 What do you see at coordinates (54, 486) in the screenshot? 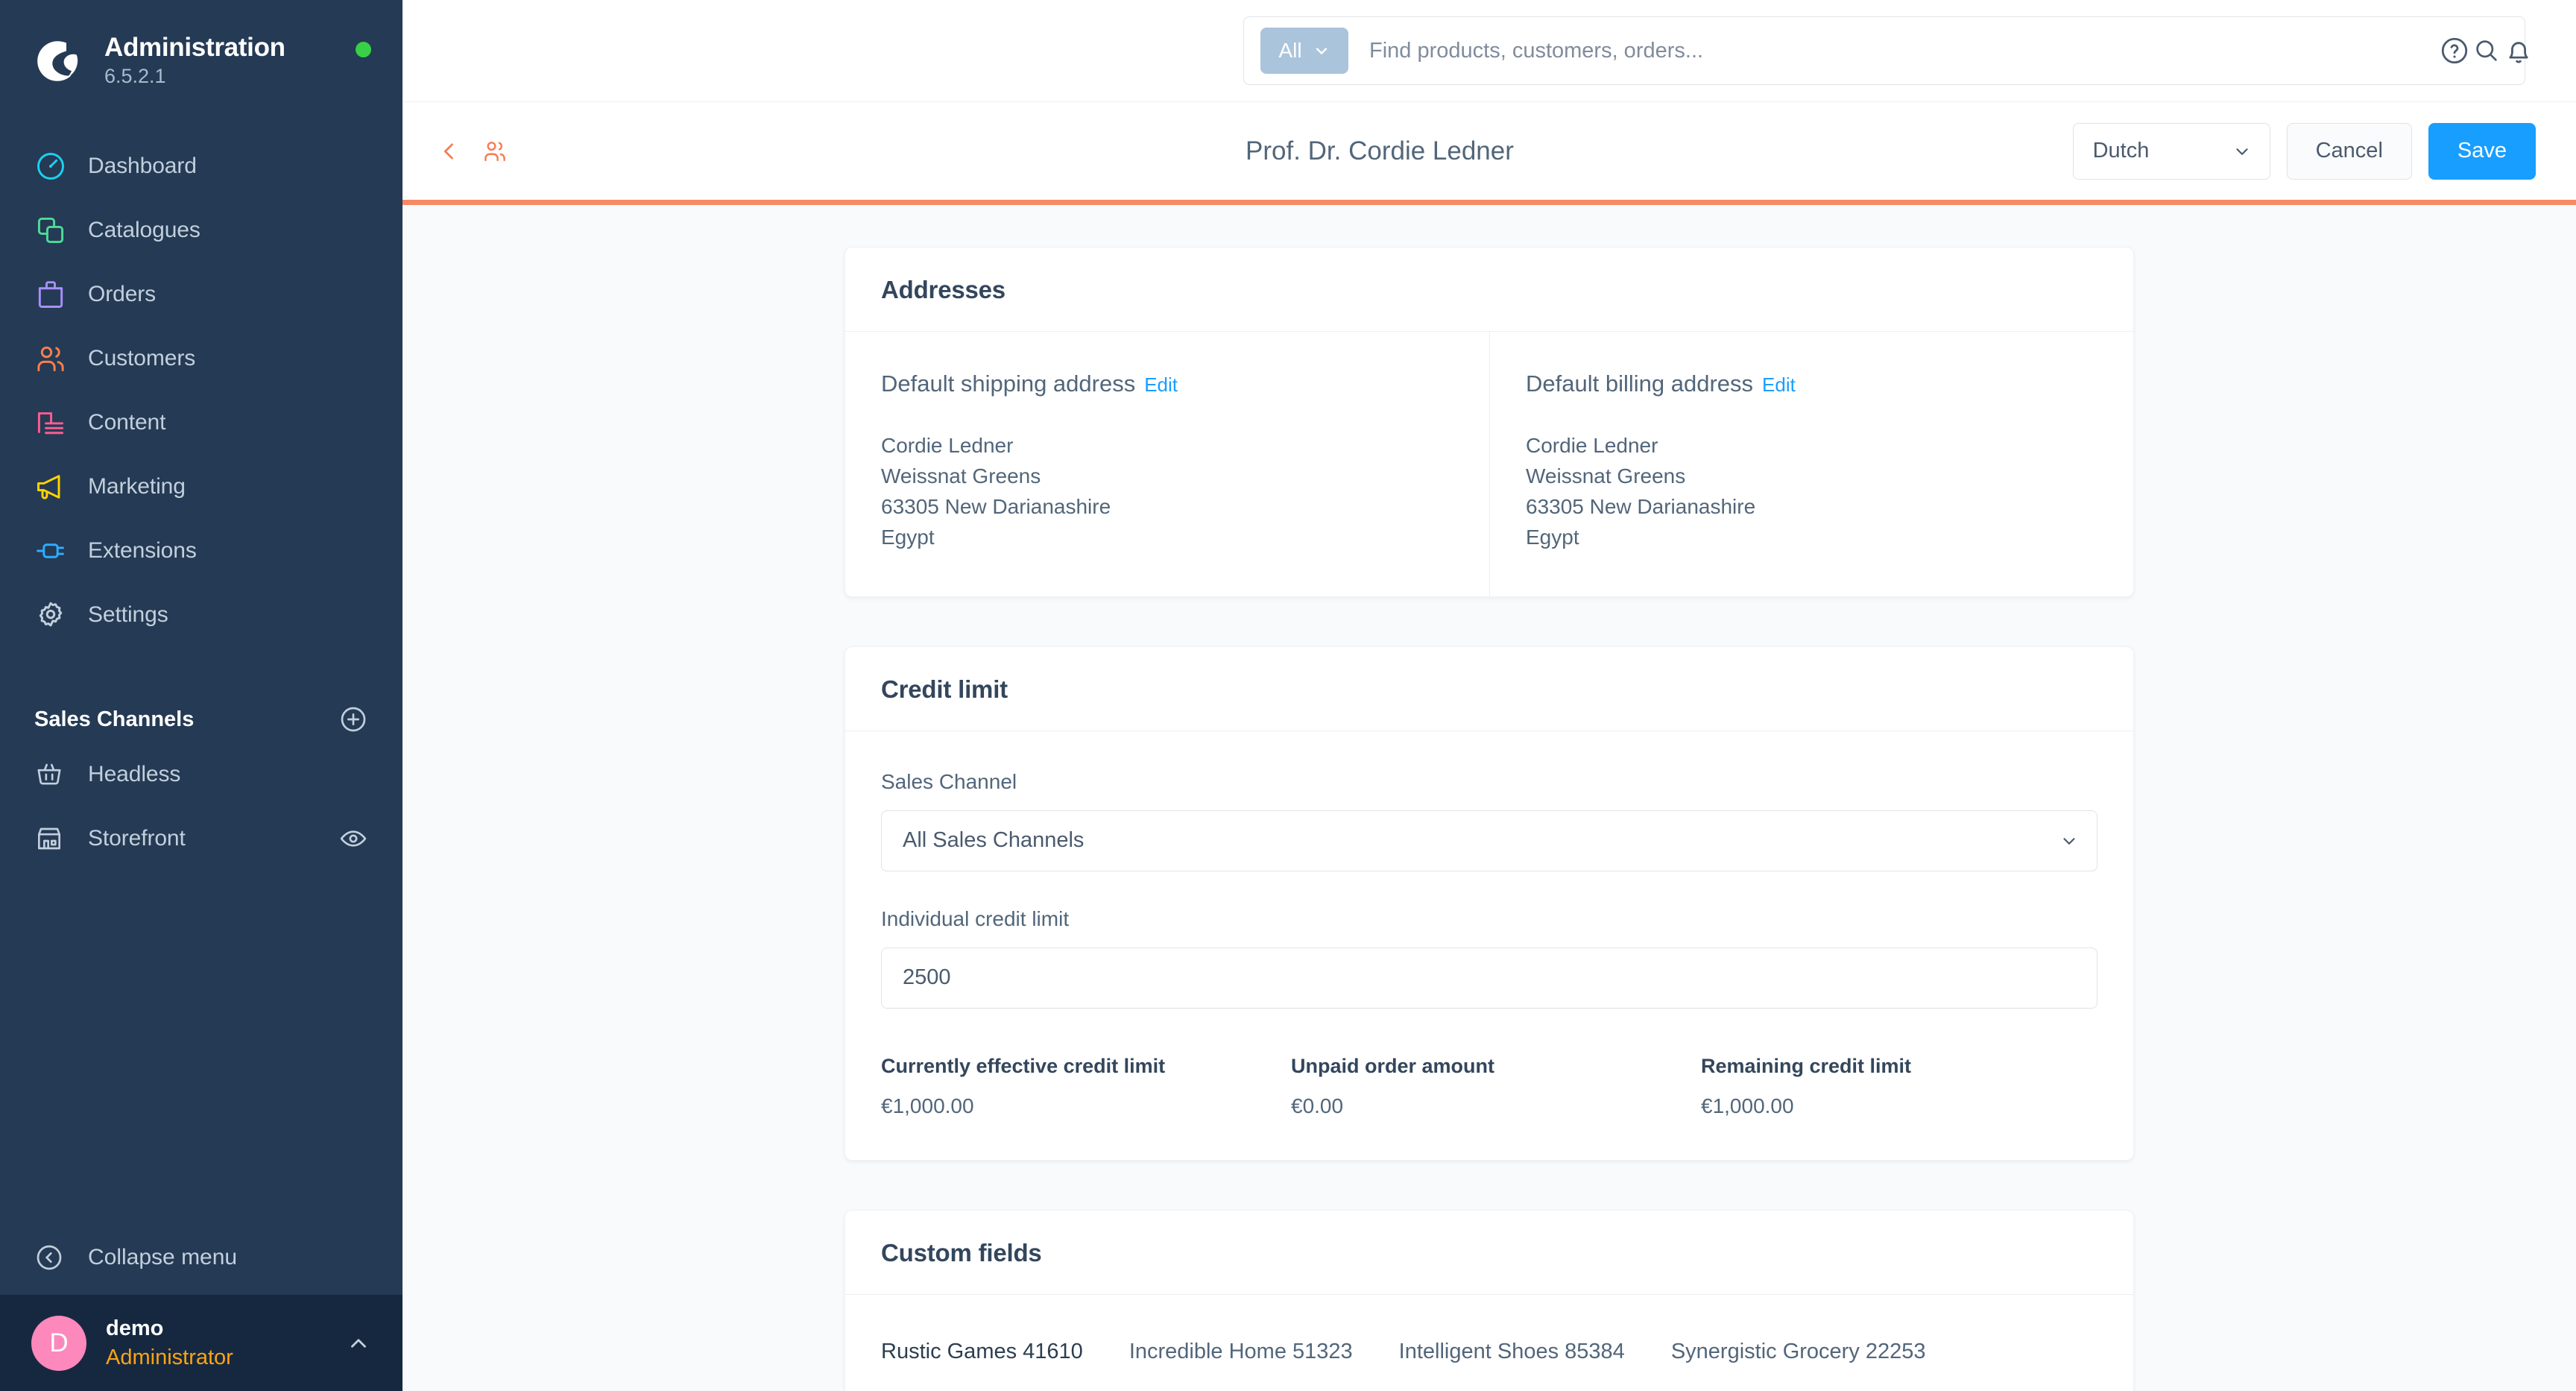
I see `megaphone-icon` at bounding box center [54, 486].